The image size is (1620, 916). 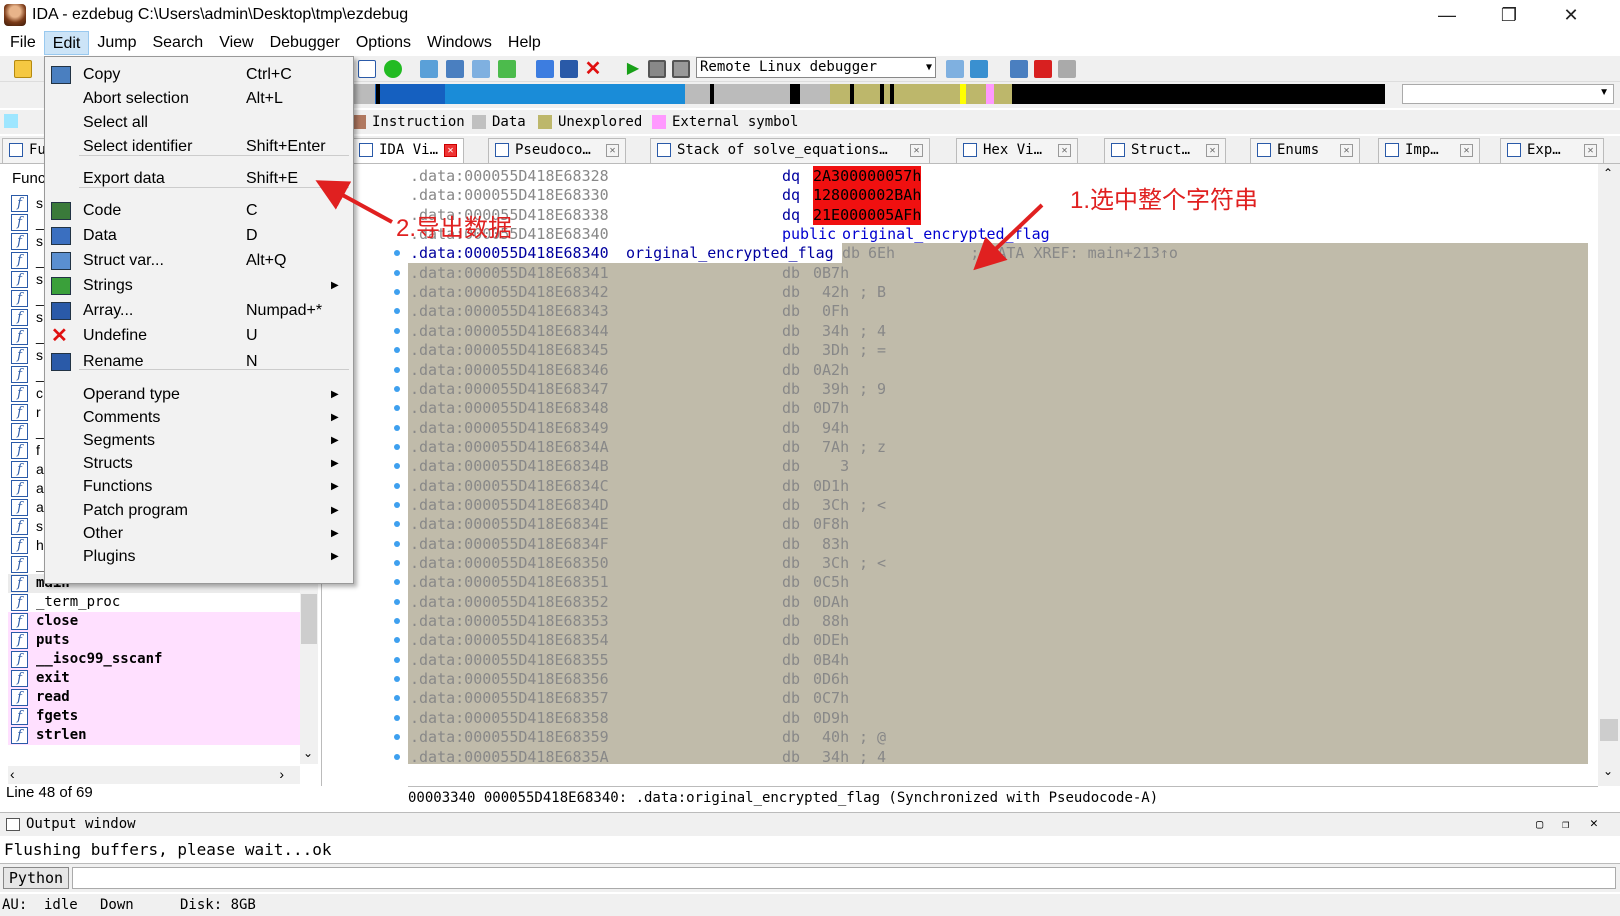 I want to click on tab-ida-view: IDA Vi… ✕, so click(x=408, y=150).